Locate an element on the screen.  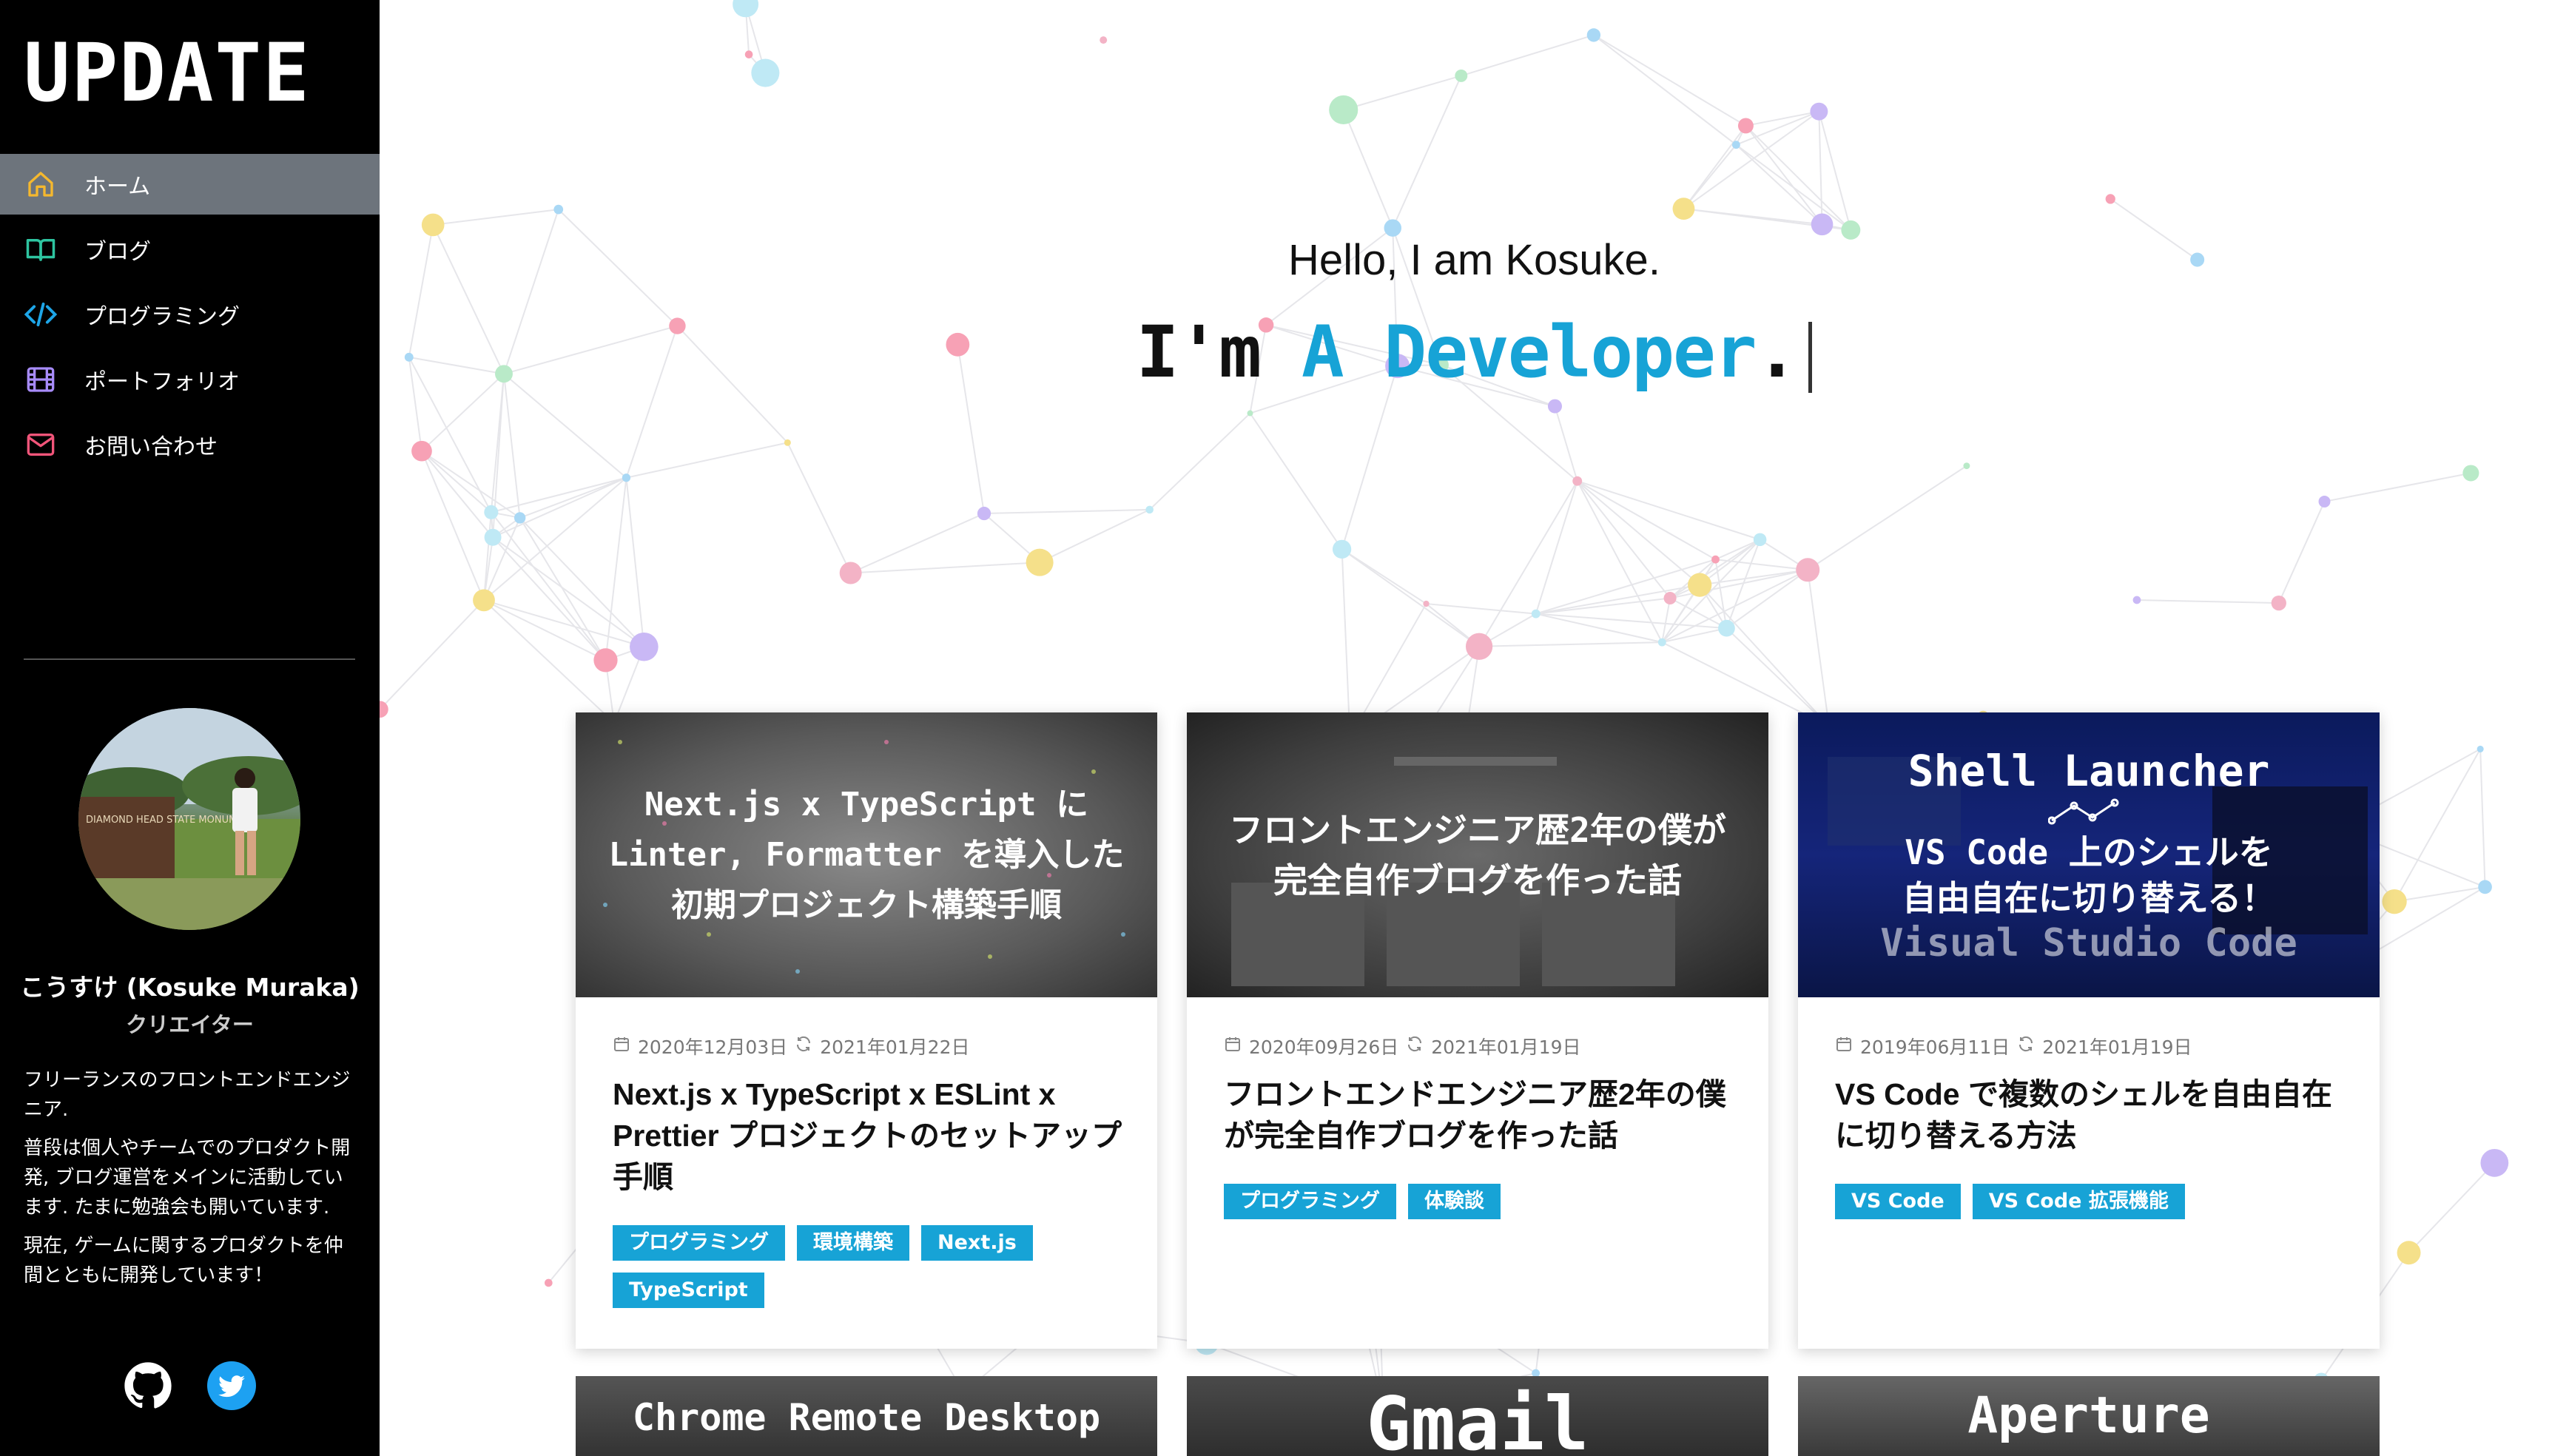
post-created-date: 2020年12月03日 is located at coordinates (713, 1048).